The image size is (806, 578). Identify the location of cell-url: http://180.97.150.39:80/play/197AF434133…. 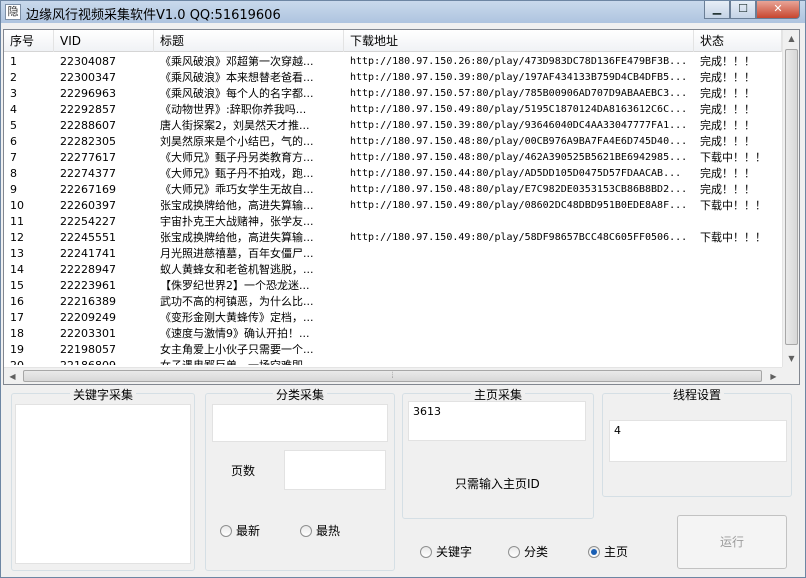
(519, 77).